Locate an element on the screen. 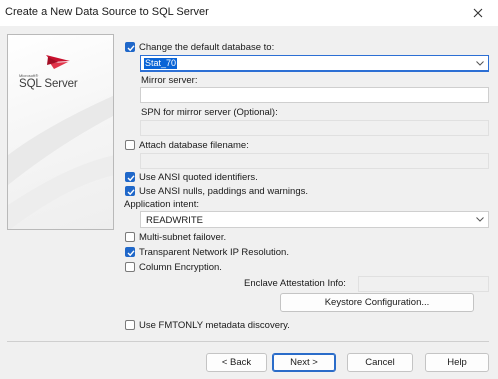 The height and width of the screenshot is (379, 498). column-encryption-checkbox is located at coordinates (130, 267).